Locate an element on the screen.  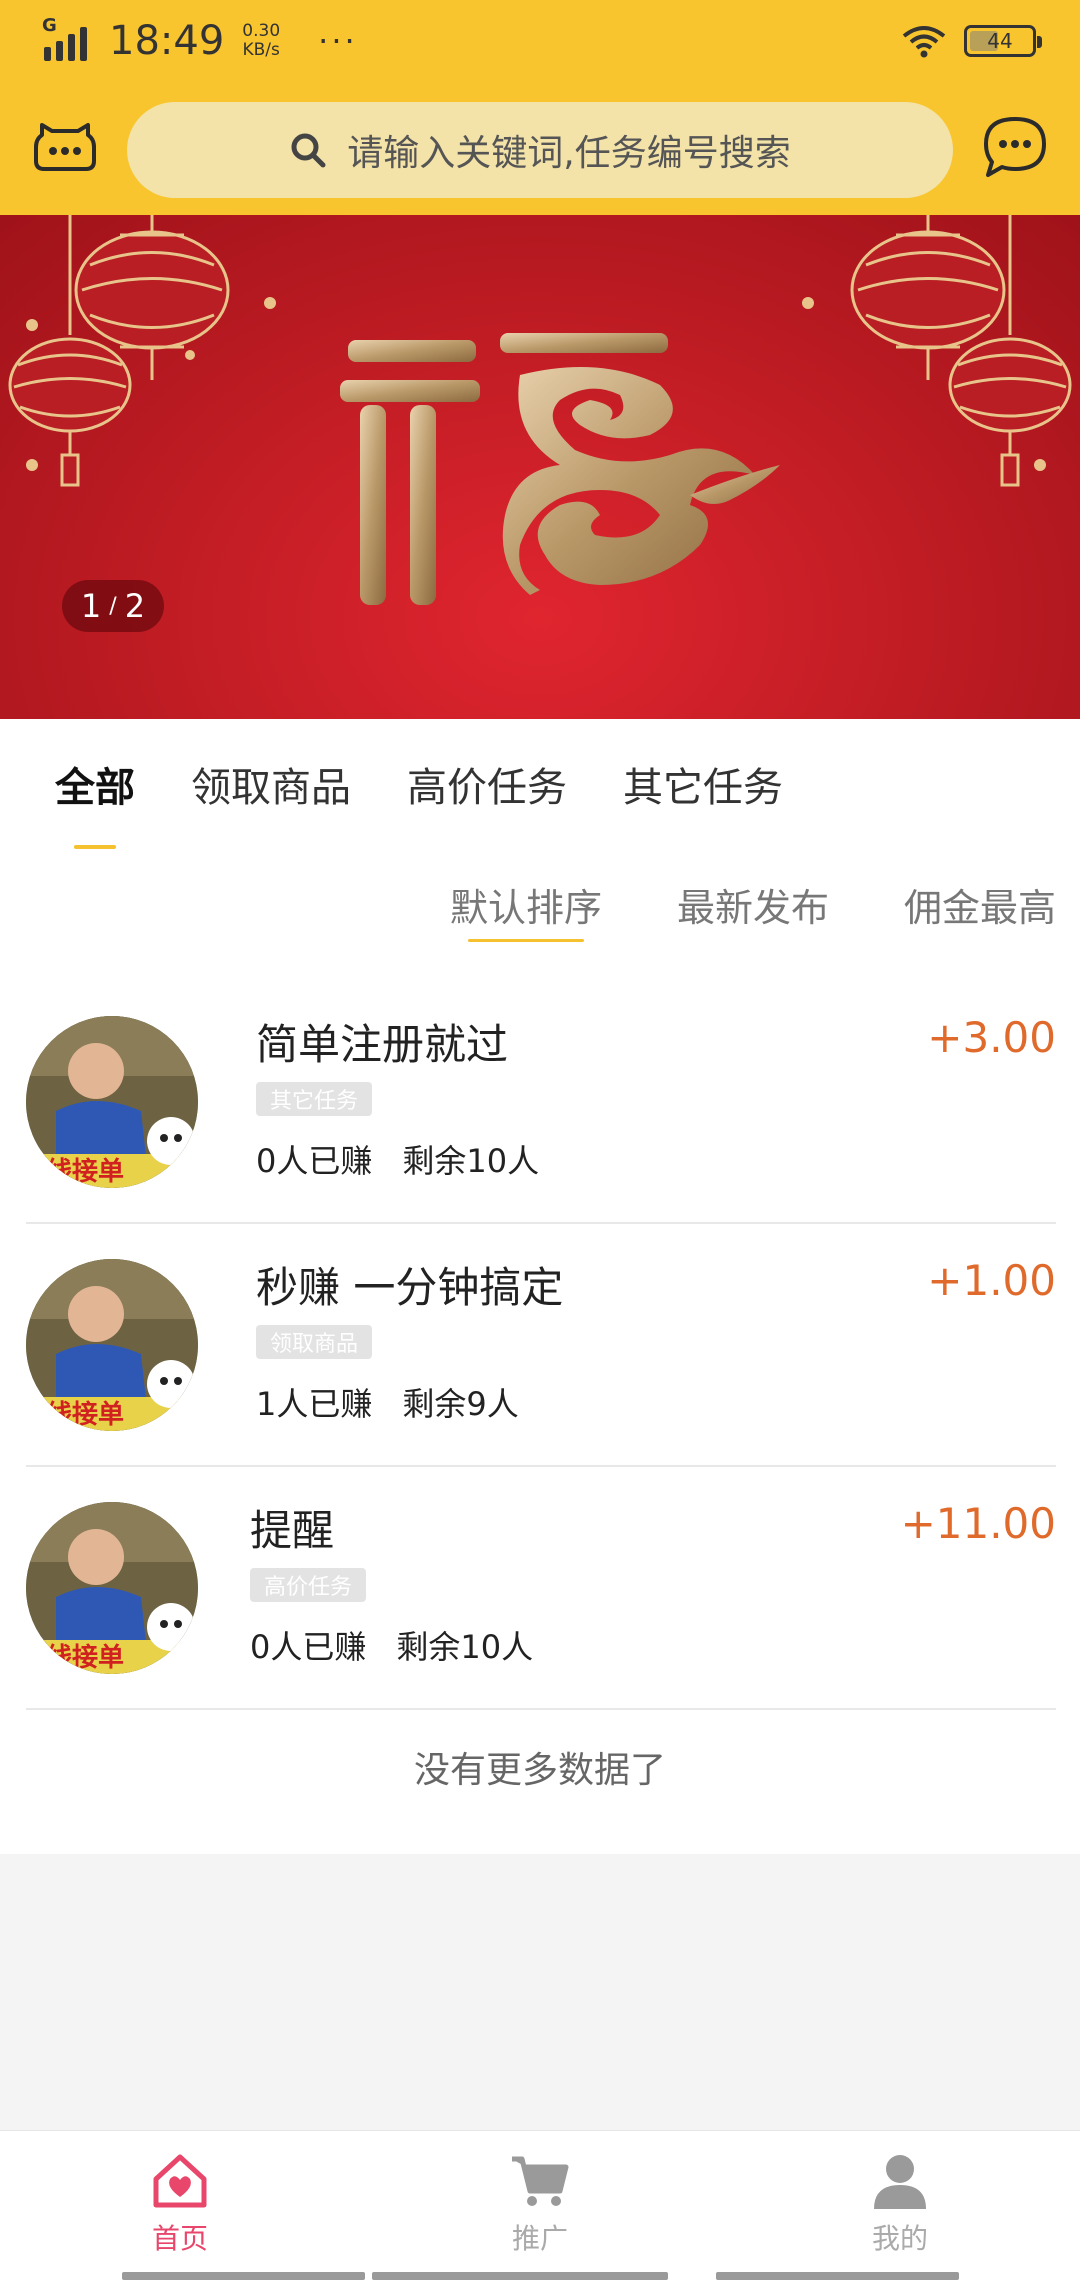
search-bar: 请输入关键词,任务编号搜索 is located at coordinates (540, 150).